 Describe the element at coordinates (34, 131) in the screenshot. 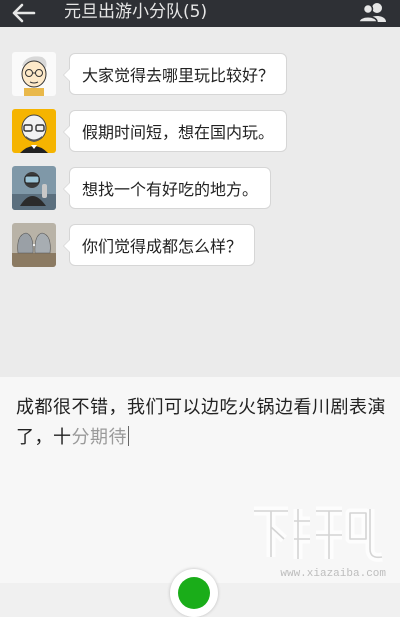

I see `bald-man-glasses-avatar` at that location.